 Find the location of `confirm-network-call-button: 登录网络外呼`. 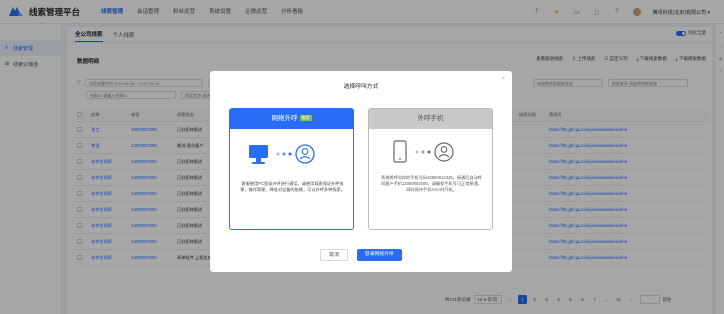

confirm-network-call-button: 登录网络外呼 is located at coordinates (379, 255).